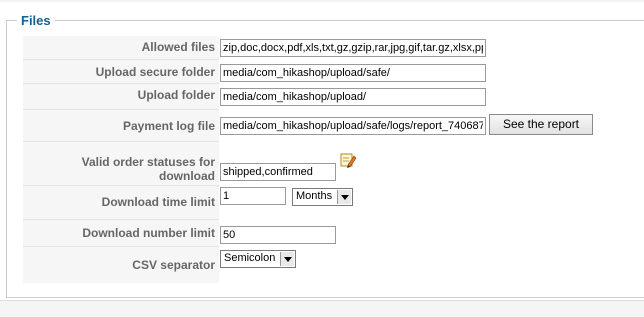 This screenshot has height=317, width=644. Describe the element at coordinates (176, 95) in the screenshot. I see `upload-folder-label: Upload folder` at that location.